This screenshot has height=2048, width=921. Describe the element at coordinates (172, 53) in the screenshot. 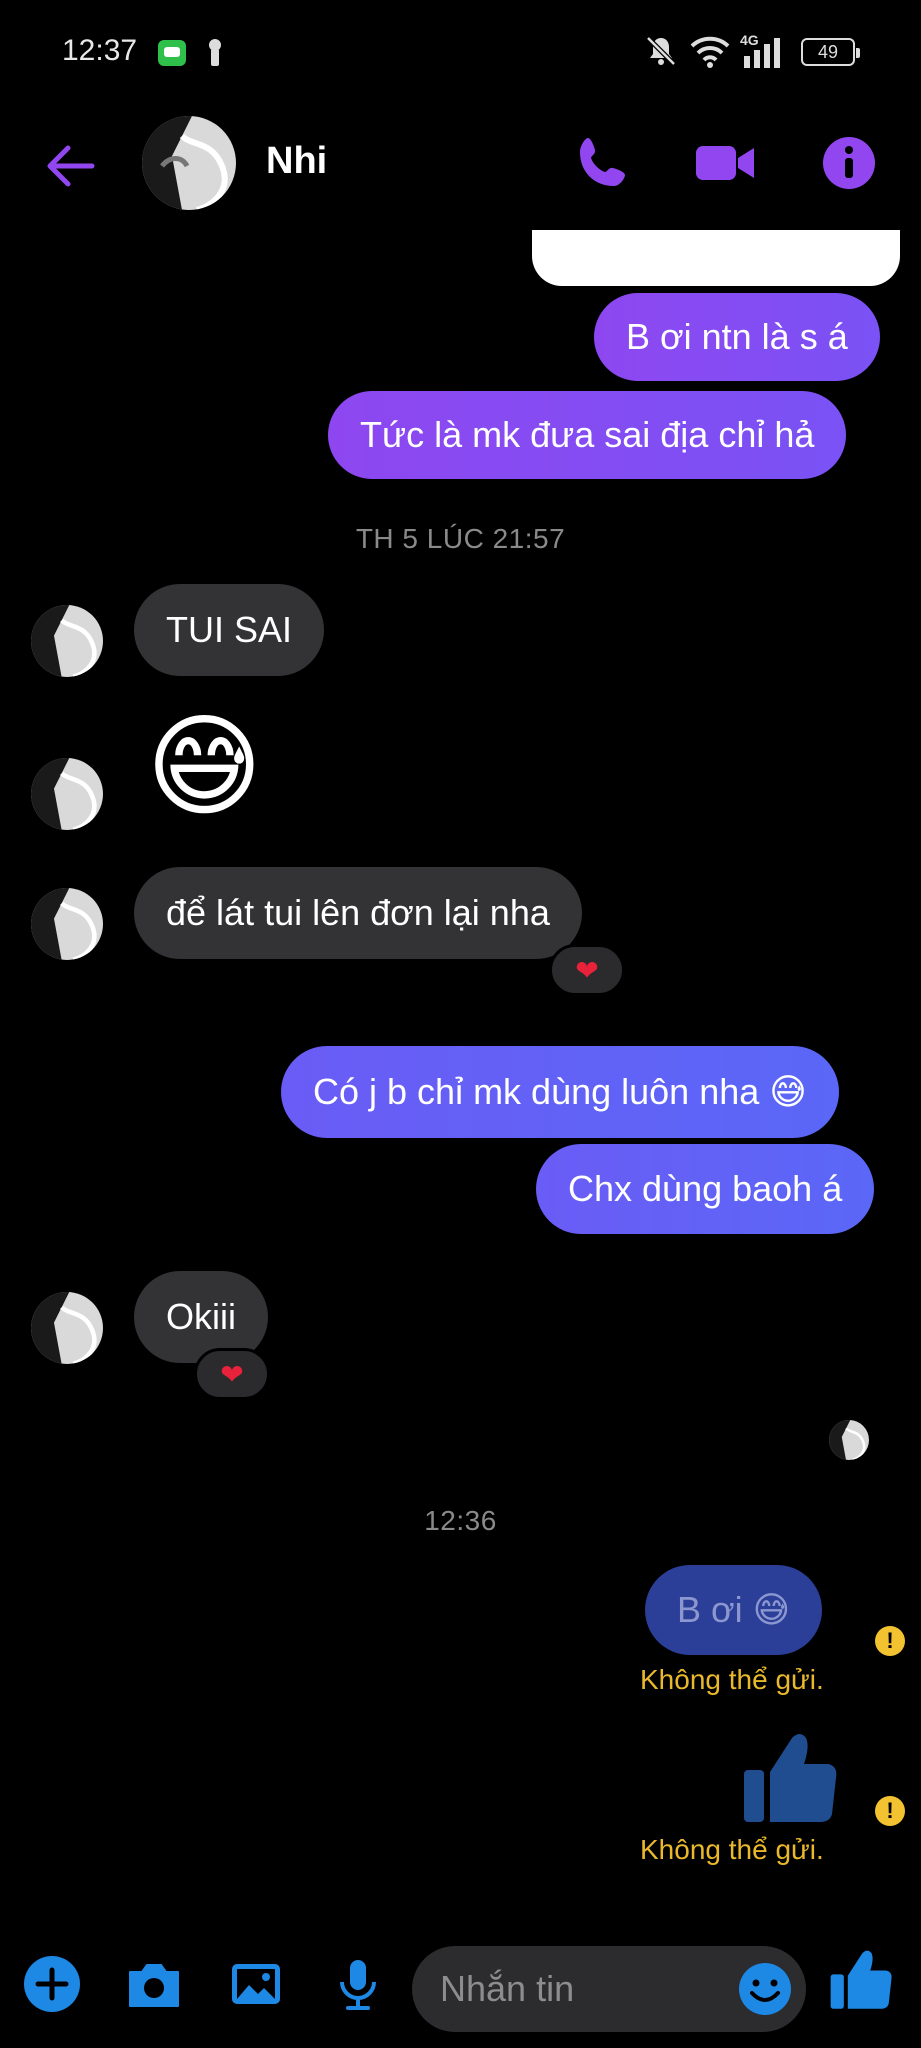

I see `messages-app-icon` at that location.